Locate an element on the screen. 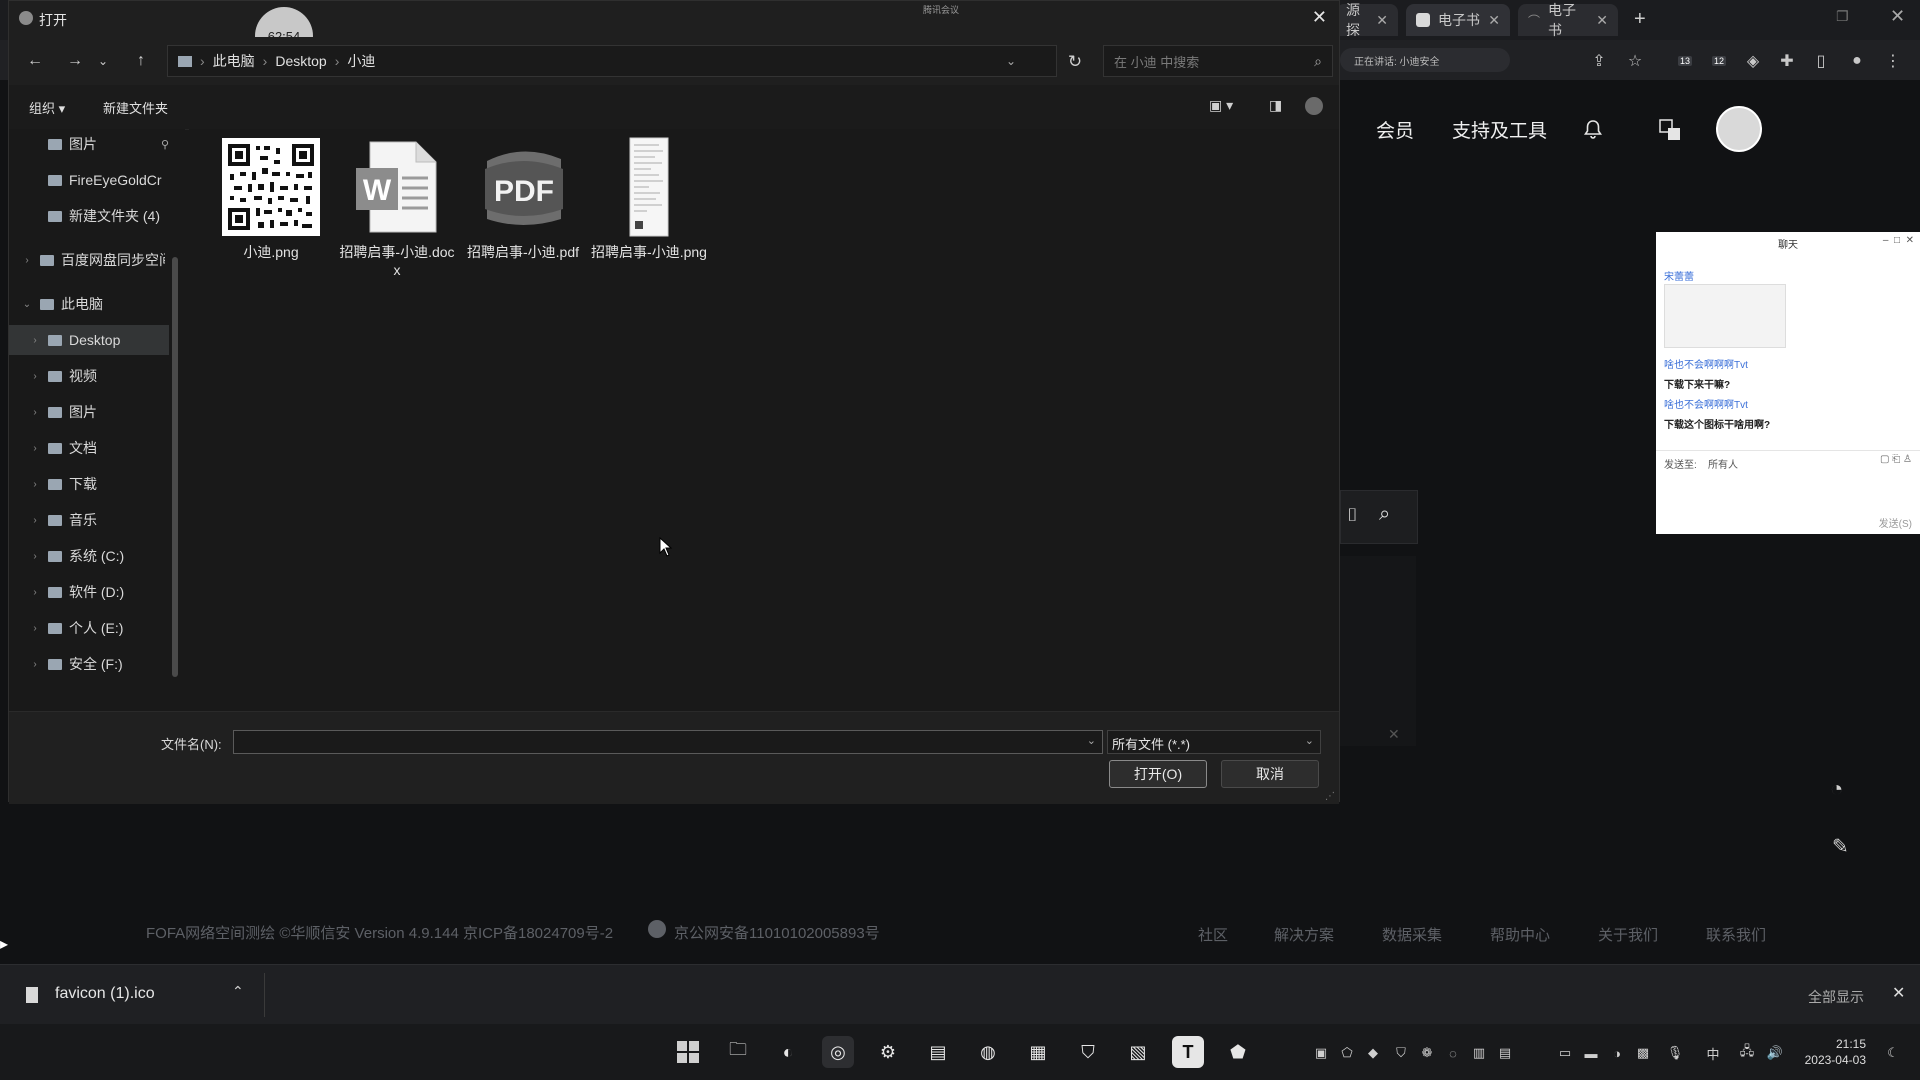 The width and height of the screenshot is (1920, 1080). notification-moon-icon: ☾ is located at coordinates (1893, 1053).